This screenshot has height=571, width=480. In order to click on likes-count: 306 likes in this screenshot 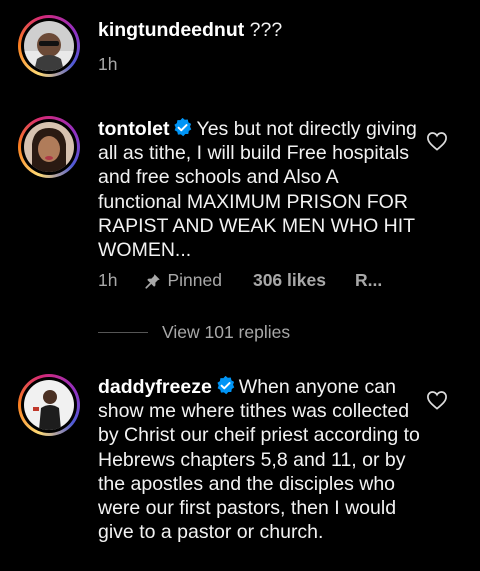, I will do `click(289, 280)`.